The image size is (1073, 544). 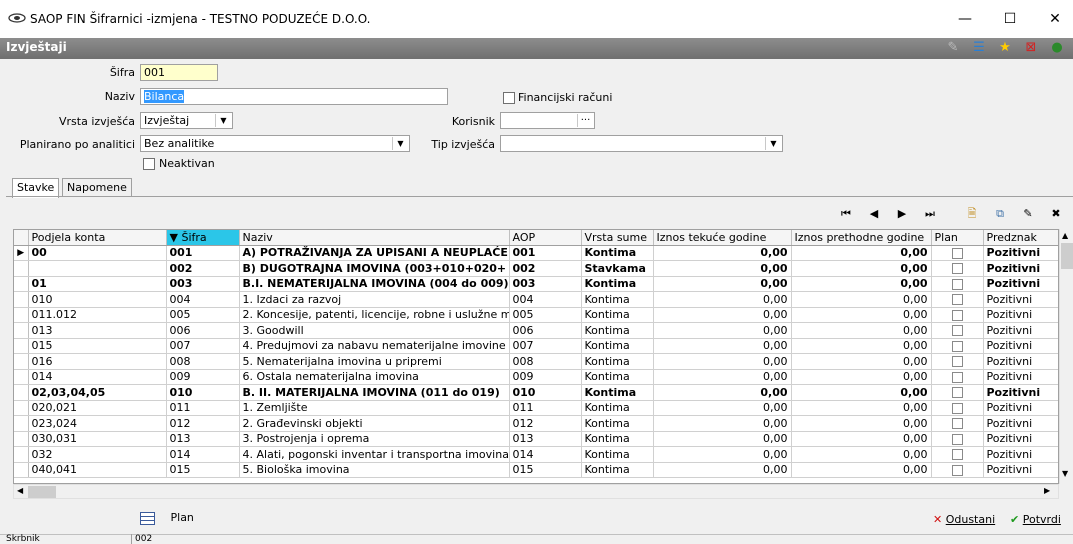 I want to click on cell-aop: 014, so click(x=545, y=454).